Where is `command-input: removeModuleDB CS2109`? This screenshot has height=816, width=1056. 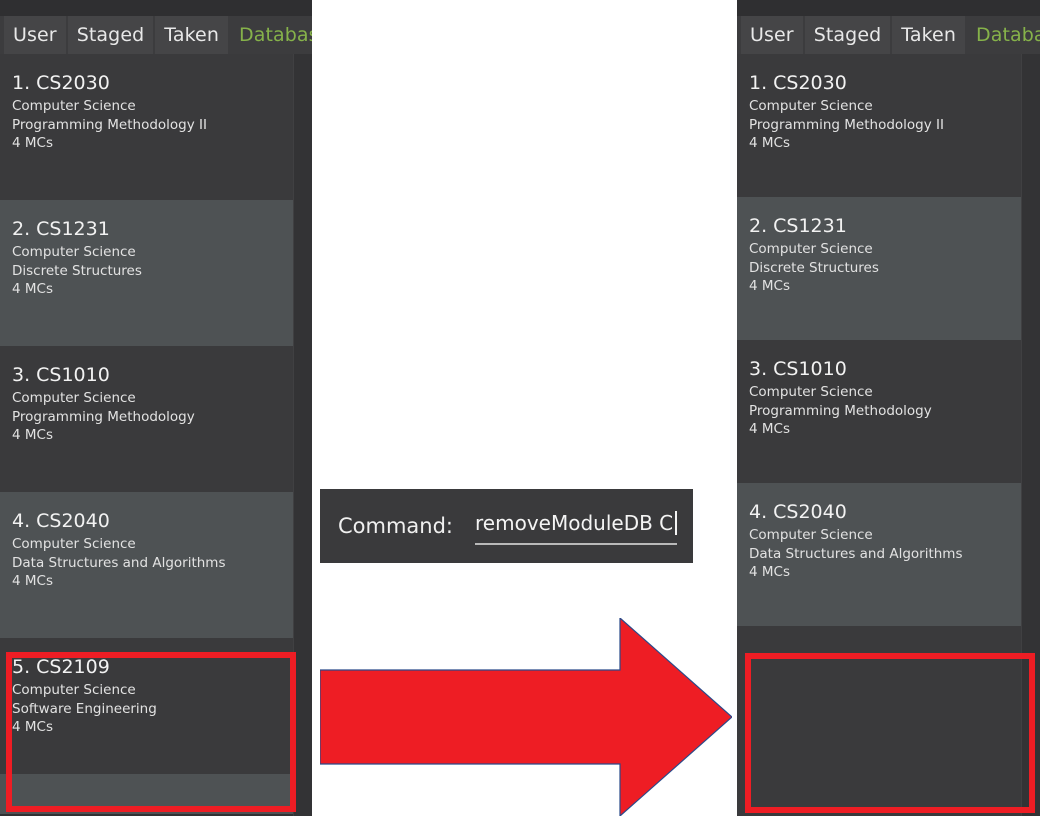
command-input: removeModuleDB CS2109 is located at coordinates (576, 524).